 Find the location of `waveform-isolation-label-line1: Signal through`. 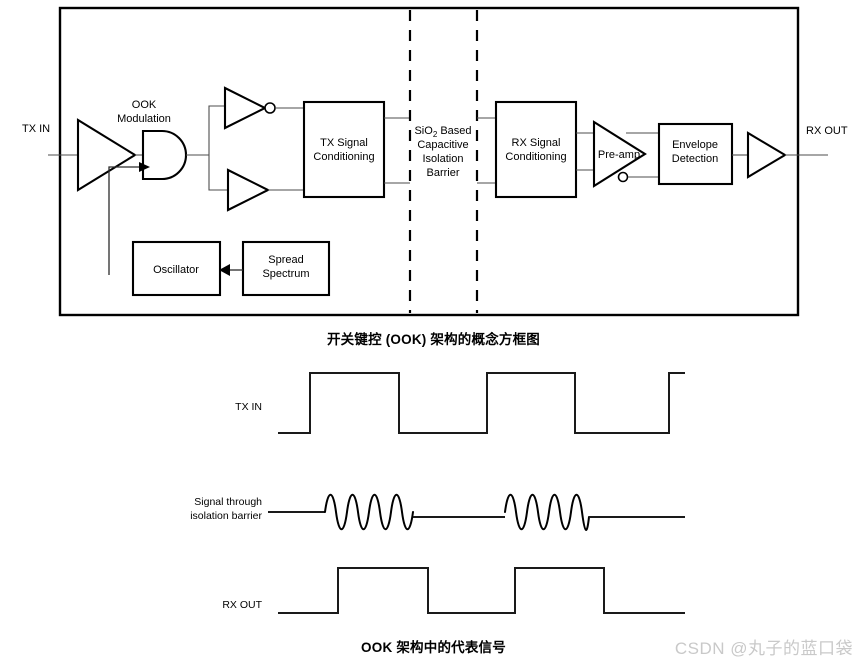

waveform-isolation-label-line1: Signal through is located at coordinates (228, 502).